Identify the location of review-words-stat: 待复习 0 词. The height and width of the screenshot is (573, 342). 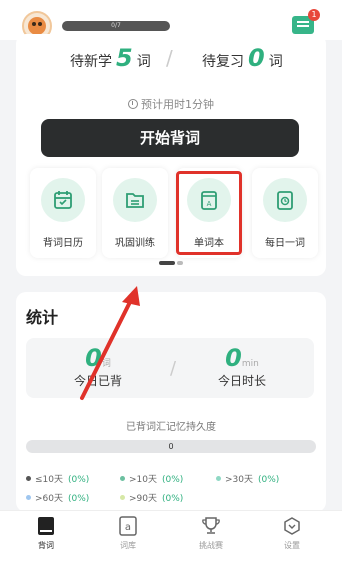
(242, 58).